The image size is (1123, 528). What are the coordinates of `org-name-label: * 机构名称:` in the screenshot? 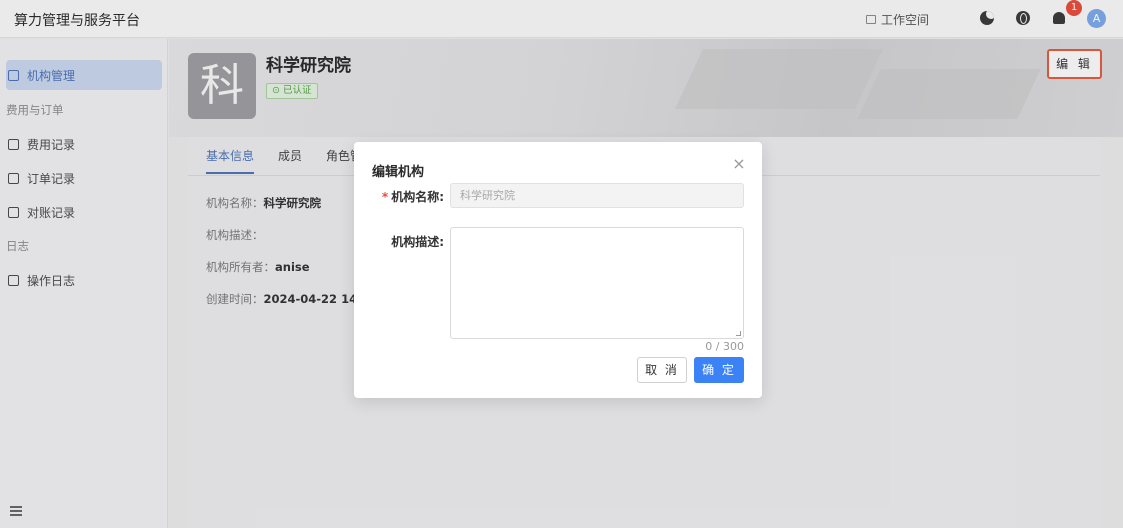 It's located at (399, 196).